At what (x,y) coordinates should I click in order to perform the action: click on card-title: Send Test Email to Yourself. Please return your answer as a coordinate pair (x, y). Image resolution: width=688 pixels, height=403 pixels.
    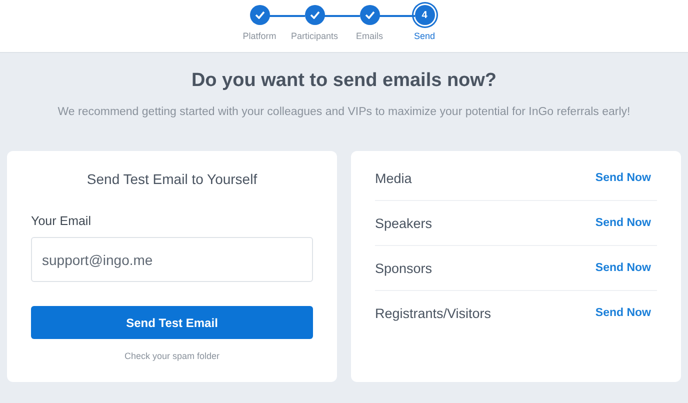
    Looking at the image, I should click on (172, 179).